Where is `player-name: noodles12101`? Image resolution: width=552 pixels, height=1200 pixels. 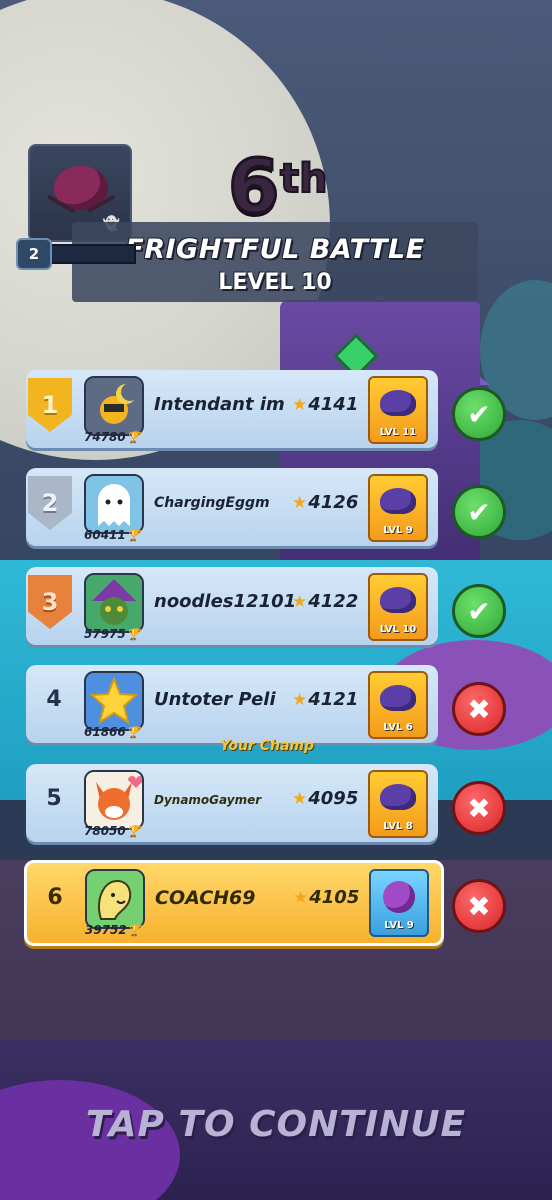
player-name: noodles12101 is located at coordinates (225, 601).